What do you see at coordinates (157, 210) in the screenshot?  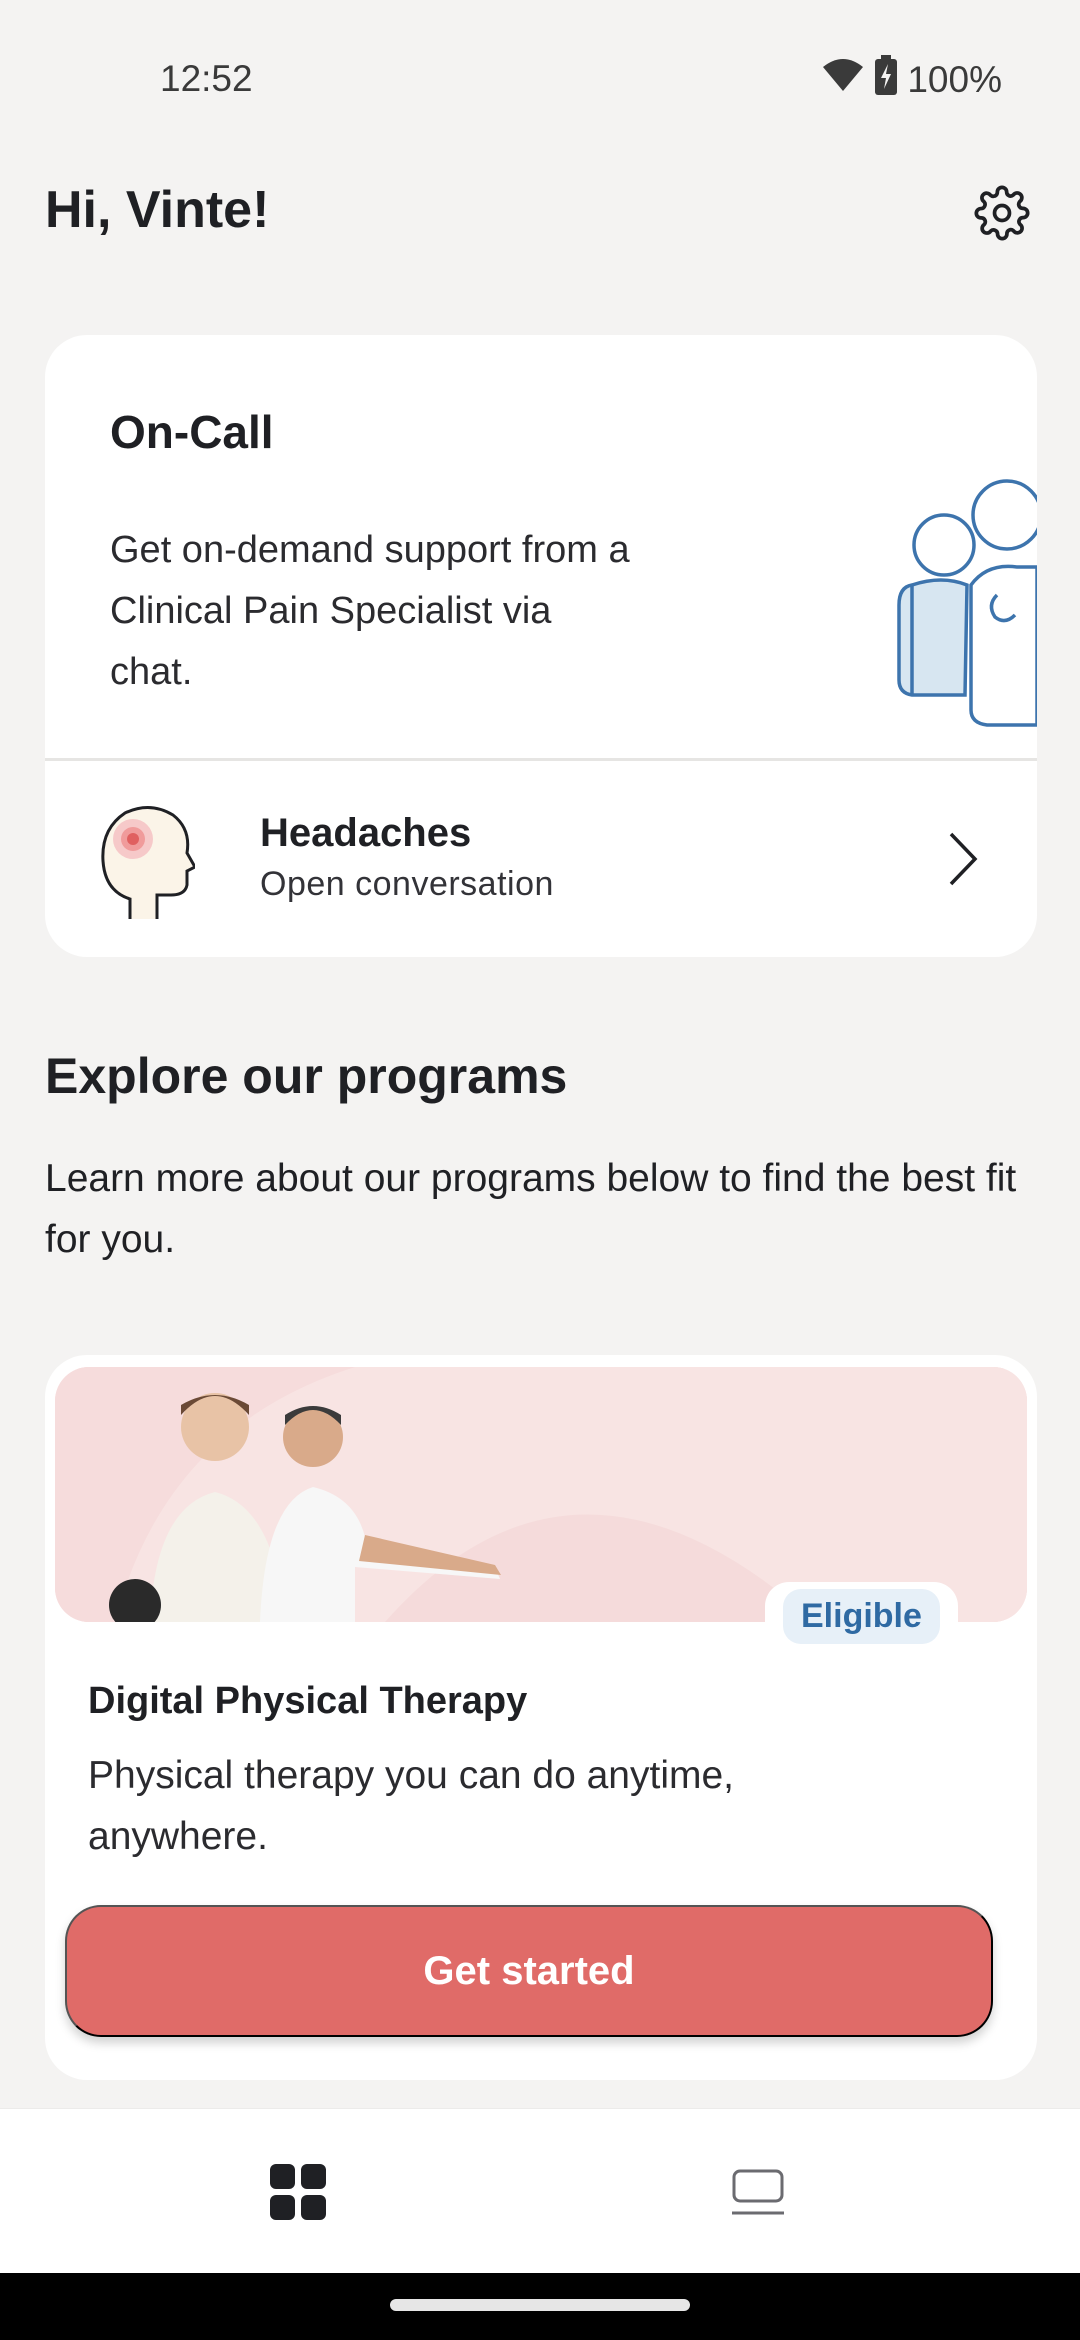 I see `greeting-title: Hi, Vinte!` at bounding box center [157, 210].